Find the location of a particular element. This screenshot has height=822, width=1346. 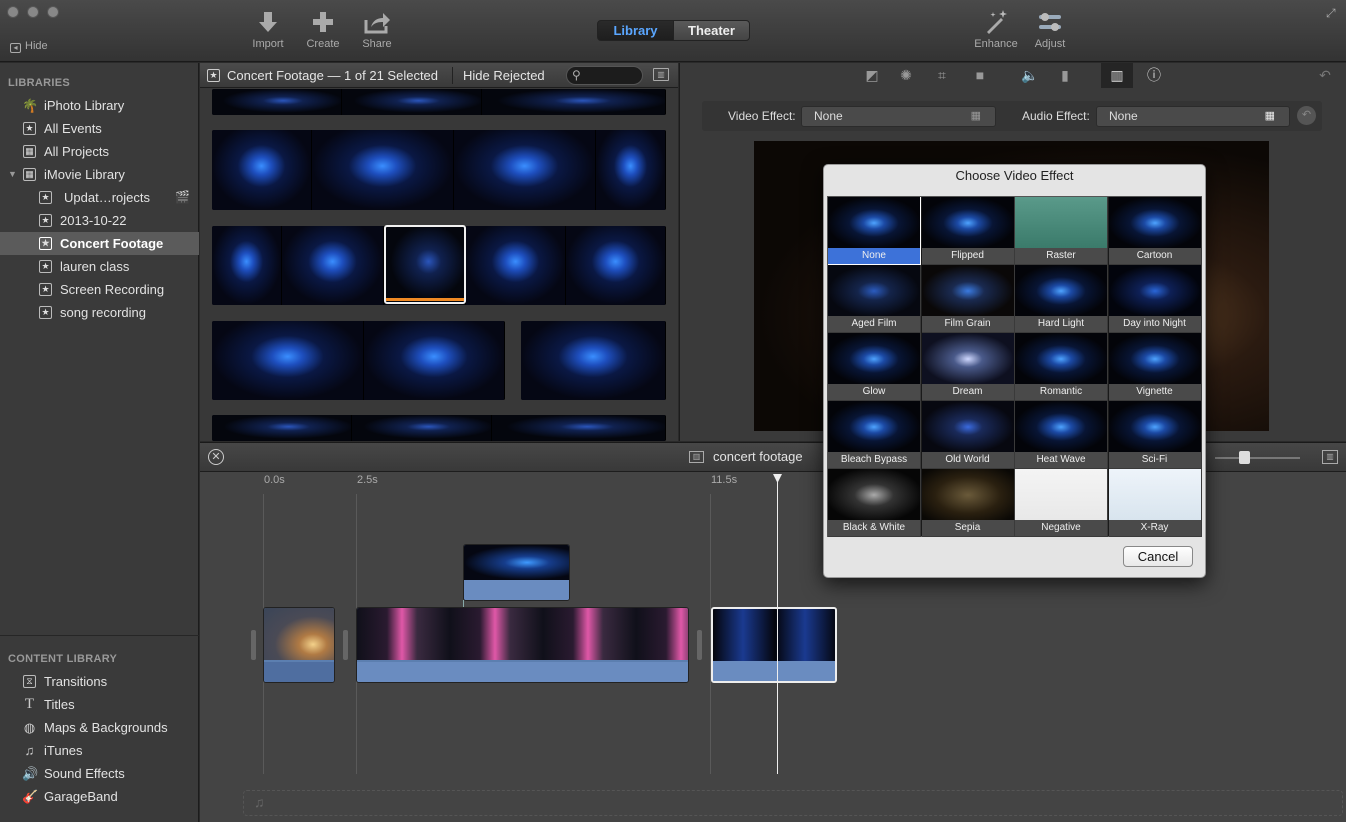

effect-cell-black-white: Black & White is located at coordinates (874, 503).